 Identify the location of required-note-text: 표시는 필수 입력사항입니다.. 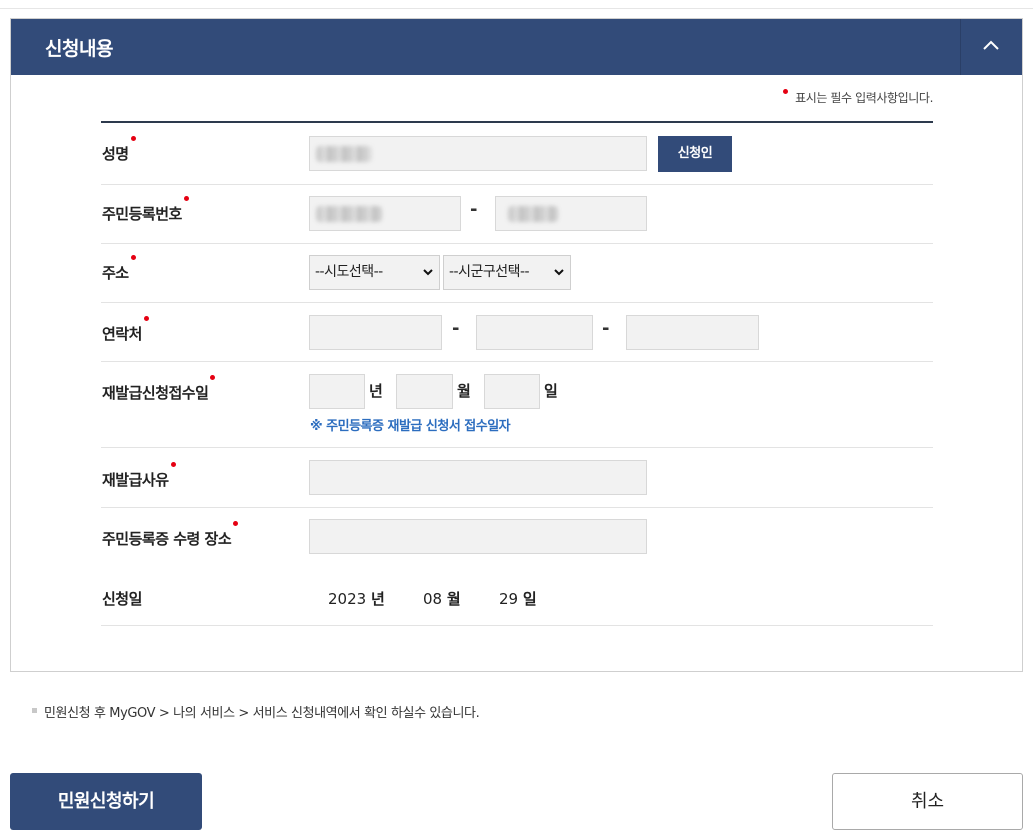
(864, 98).